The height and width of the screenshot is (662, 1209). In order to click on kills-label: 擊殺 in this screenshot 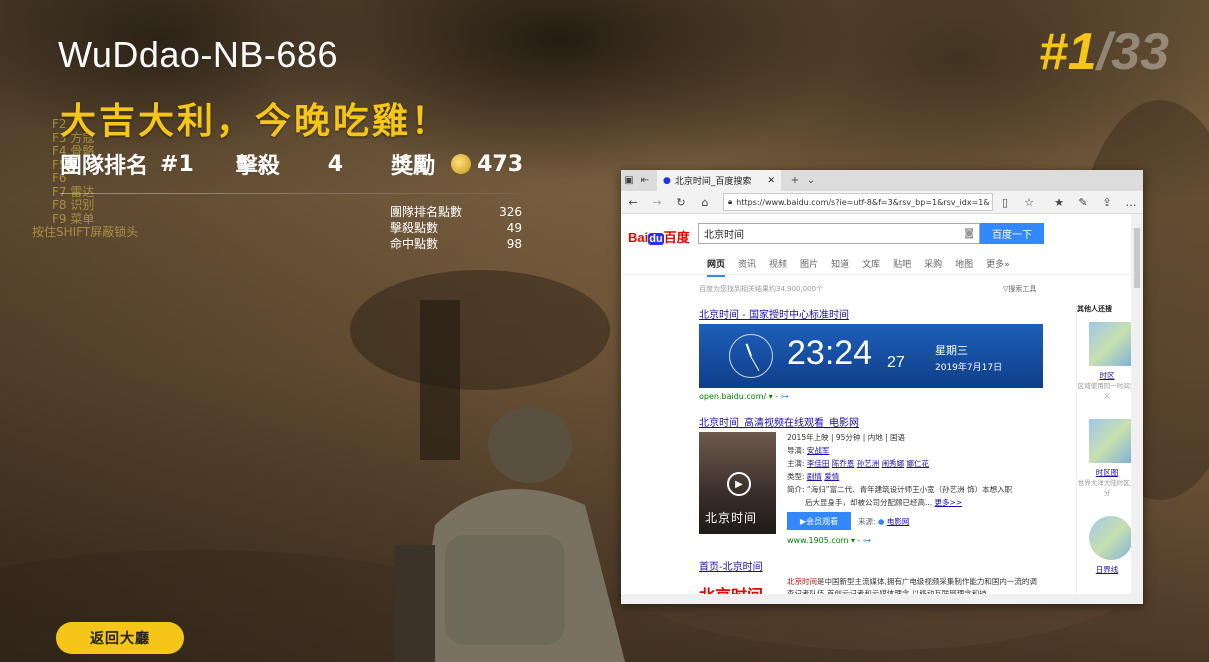, I will do `click(257, 166)`.